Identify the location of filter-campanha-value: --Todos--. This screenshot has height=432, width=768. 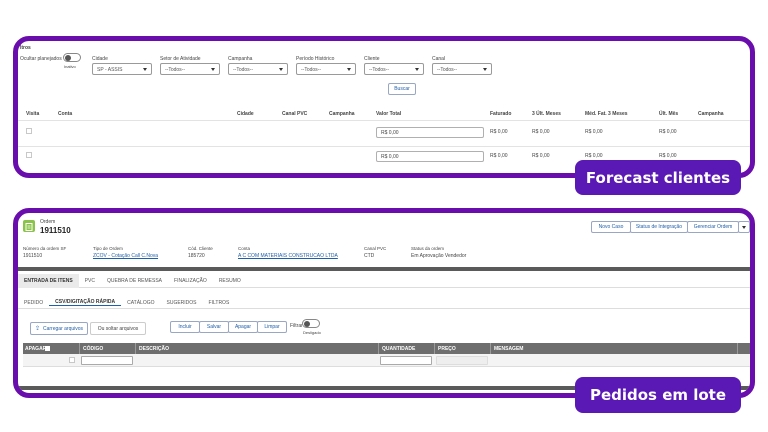
(243, 70).